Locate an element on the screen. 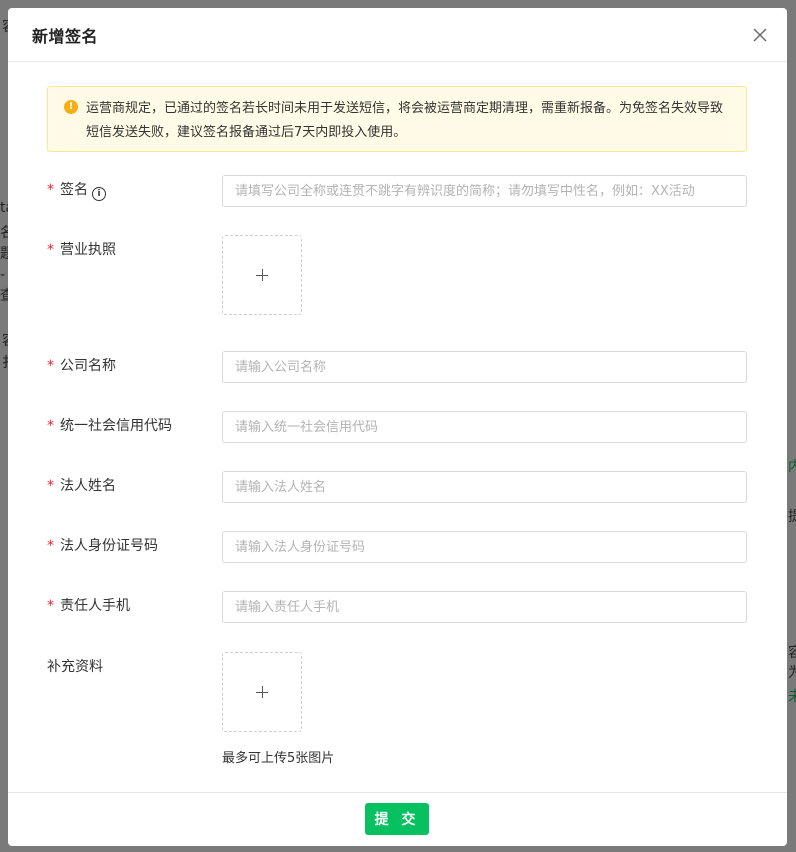  close-icon is located at coordinates (760, 35).